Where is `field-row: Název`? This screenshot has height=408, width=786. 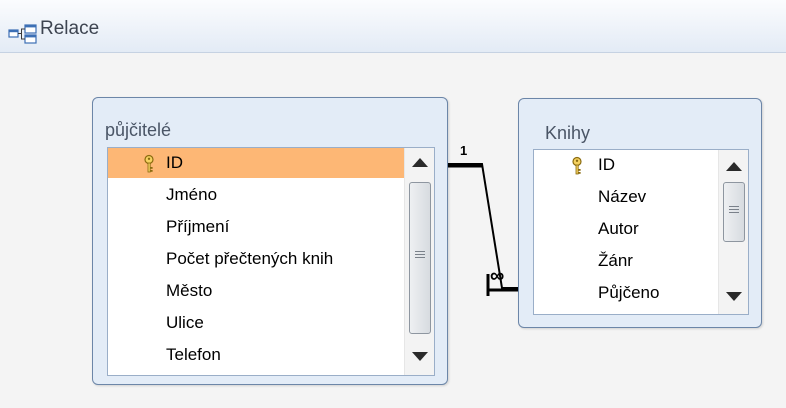
field-row: Název is located at coordinates (626, 197).